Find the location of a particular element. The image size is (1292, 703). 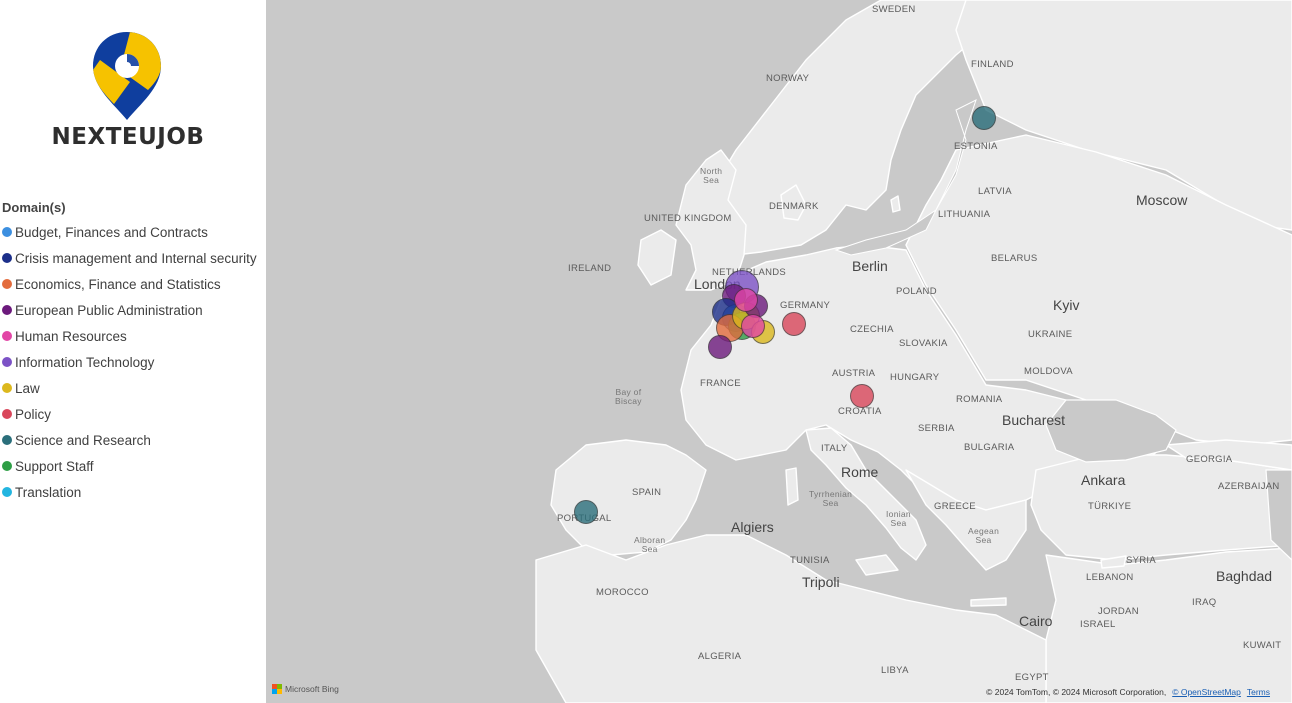

country-label: JORDAN is located at coordinates (1118, 611).